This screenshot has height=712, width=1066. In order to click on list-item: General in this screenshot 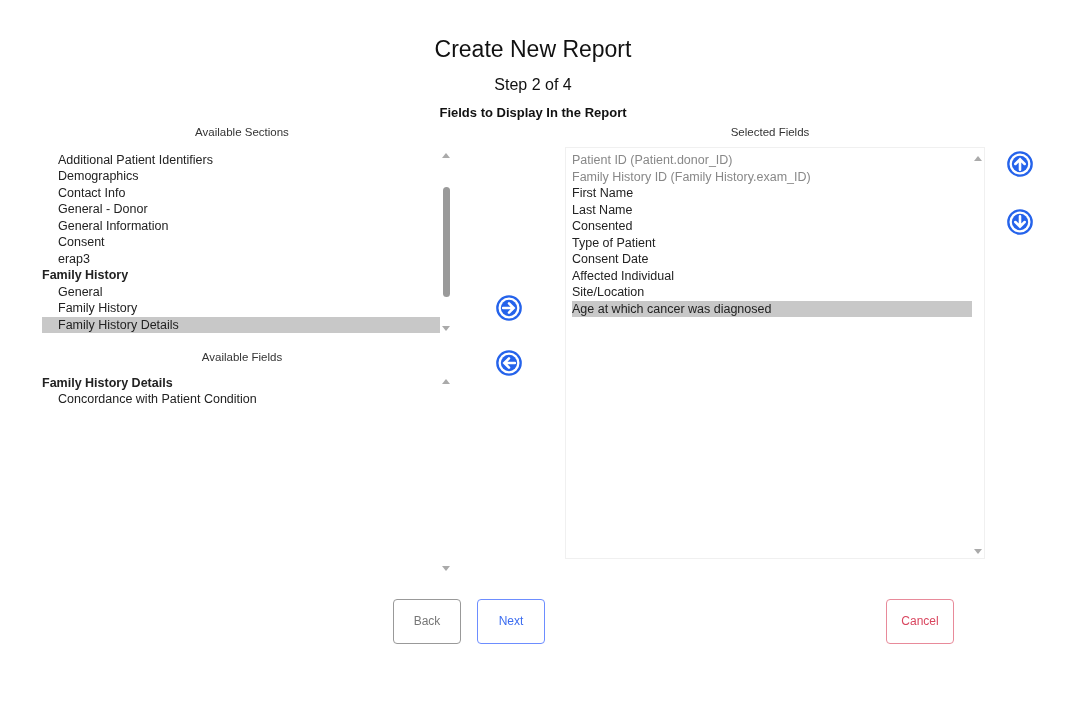, I will do `click(241, 292)`.